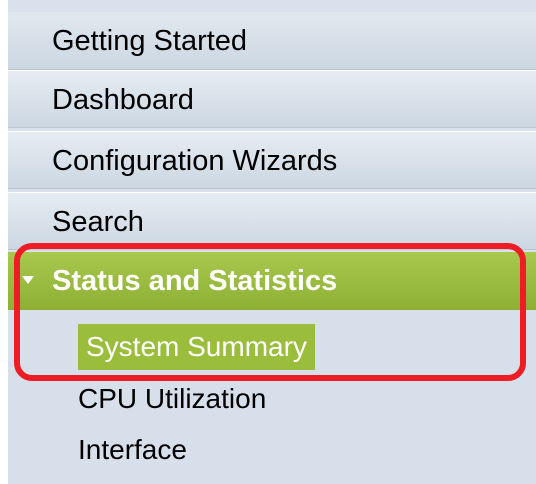 The width and height of the screenshot is (536, 484). What do you see at coordinates (272, 99) in the screenshot?
I see `nav-item-dashboard: Dashboard` at bounding box center [272, 99].